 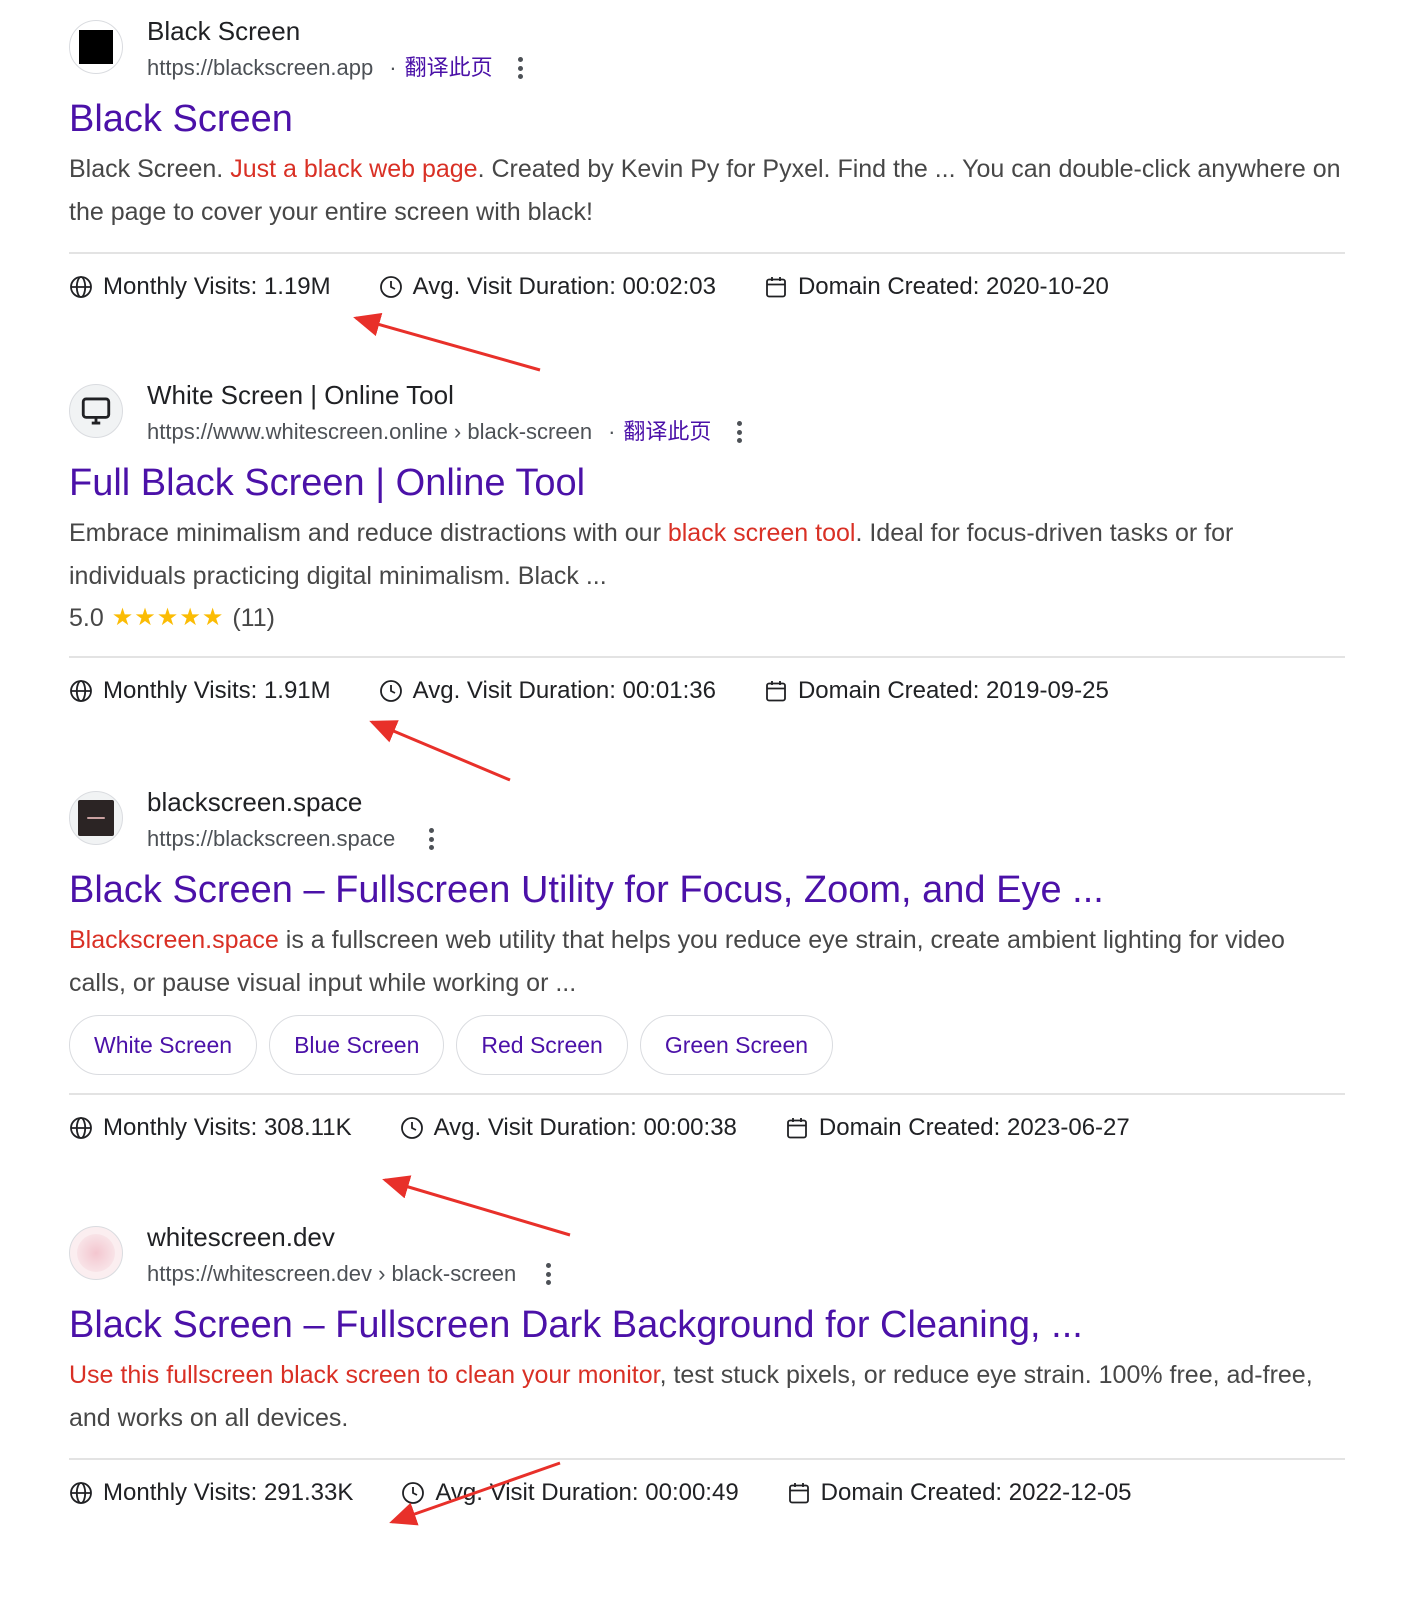 What do you see at coordinates (241, 1237) in the screenshot?
I see `site-name: whitescreen.dev` at bounding box center [241, 1237].